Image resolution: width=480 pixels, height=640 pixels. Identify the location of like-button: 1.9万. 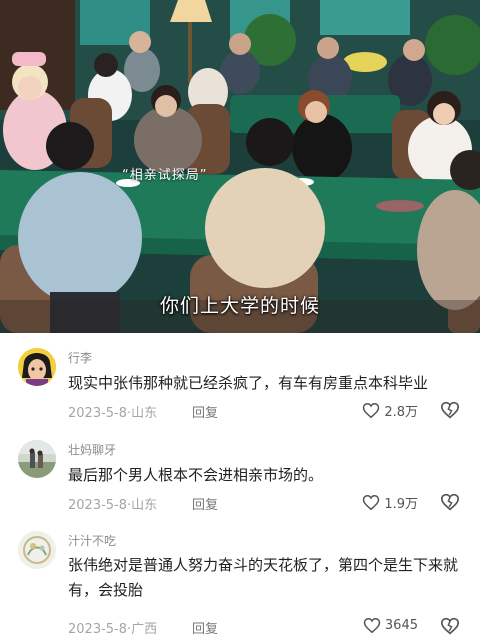
(390, 502).